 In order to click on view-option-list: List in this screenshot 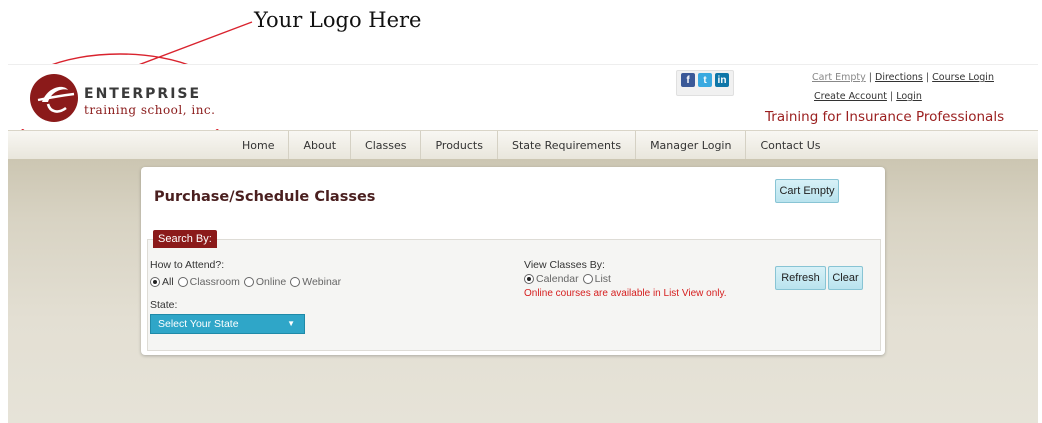, I will do `click(596, 279)`.